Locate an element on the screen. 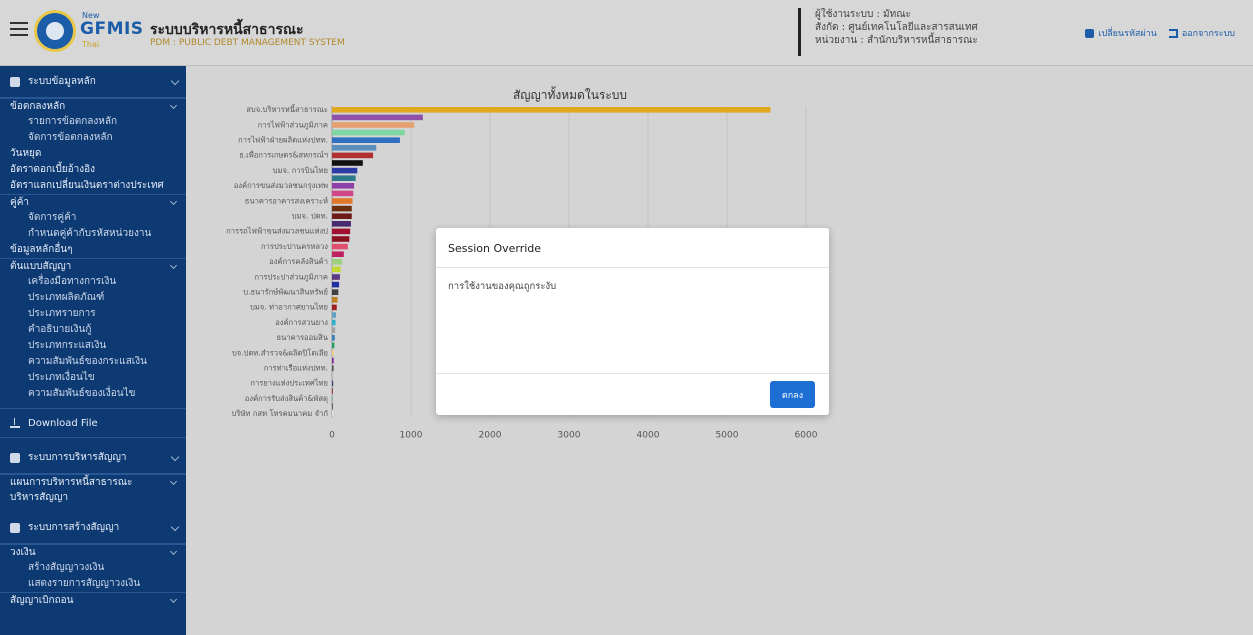 The height and width of the screenshot is (635, 1253). sidebar-section-contract-create: ระบบการสร้างสัญญา is located at coordinates (93, 528).